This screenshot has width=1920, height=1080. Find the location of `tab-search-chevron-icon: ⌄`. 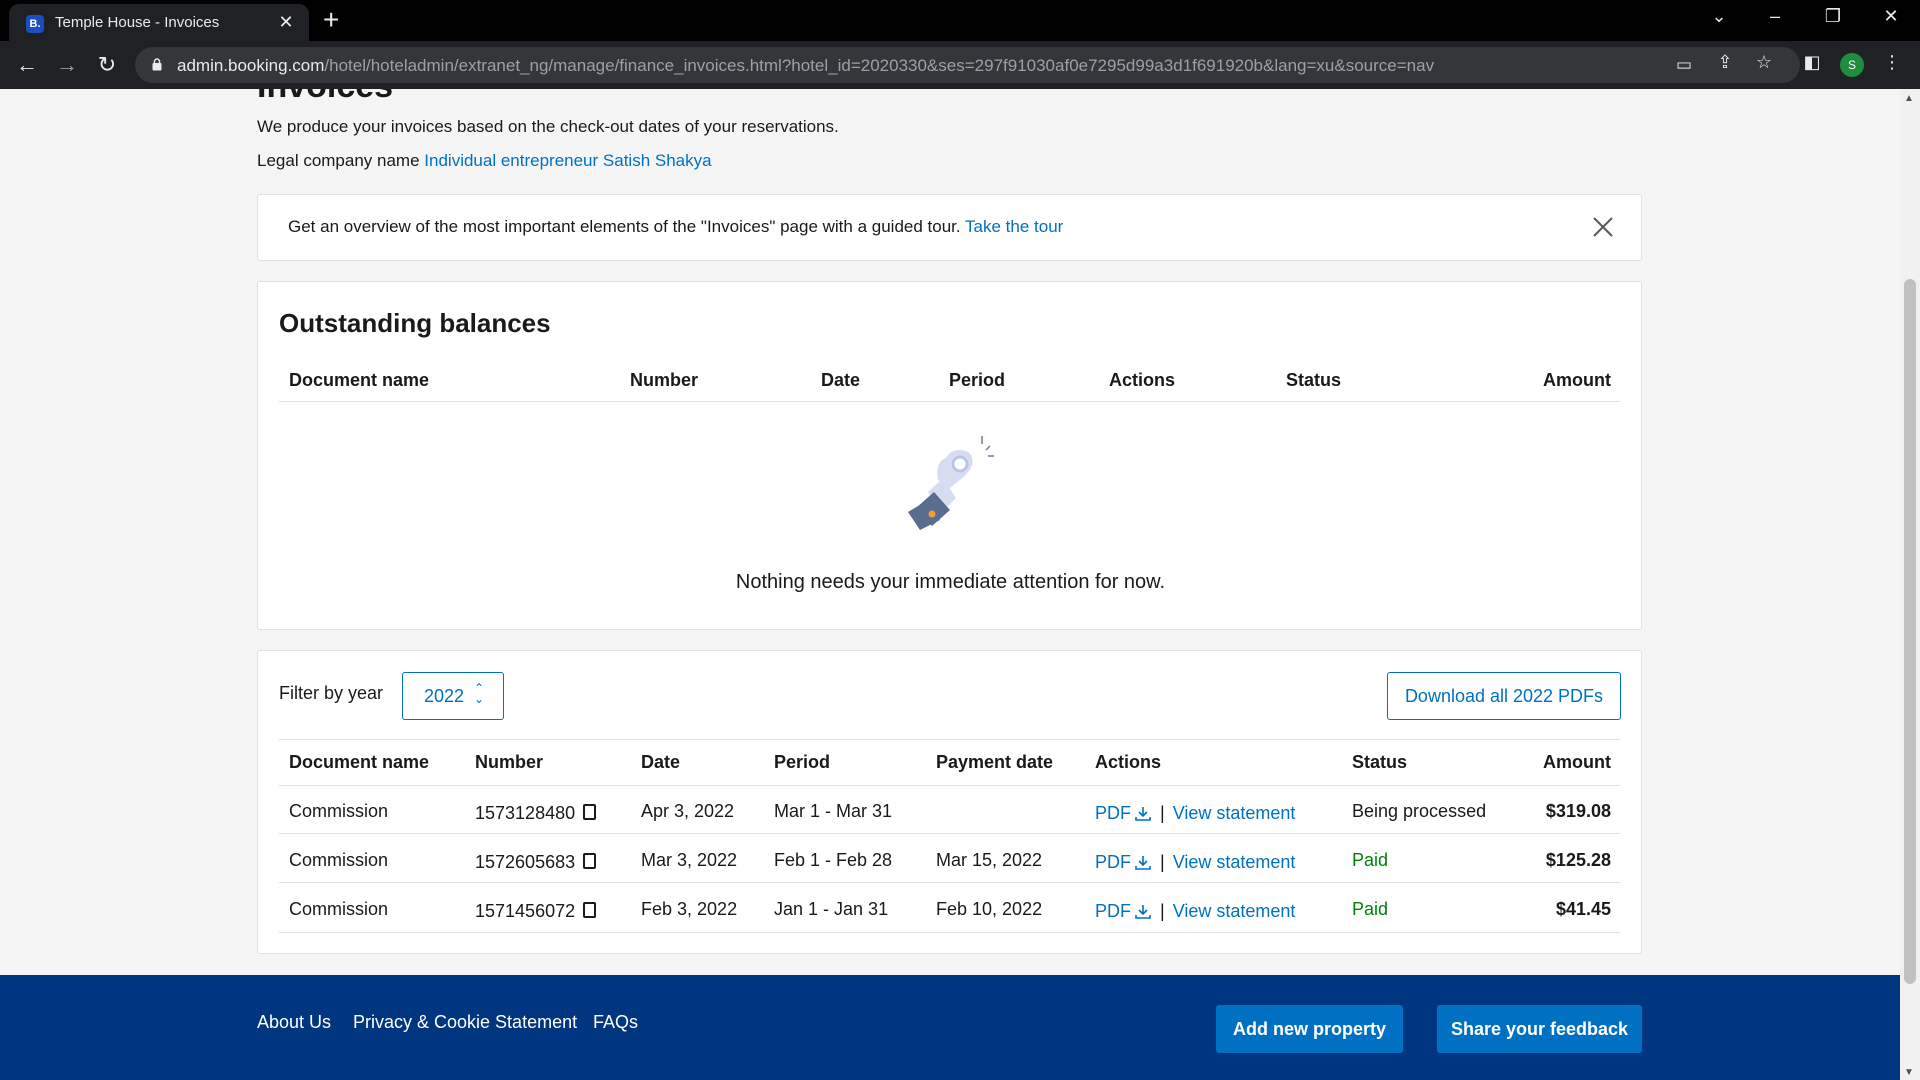

tab-search-chevron-icon: ⌄ is located at coordinates (1719, 16).